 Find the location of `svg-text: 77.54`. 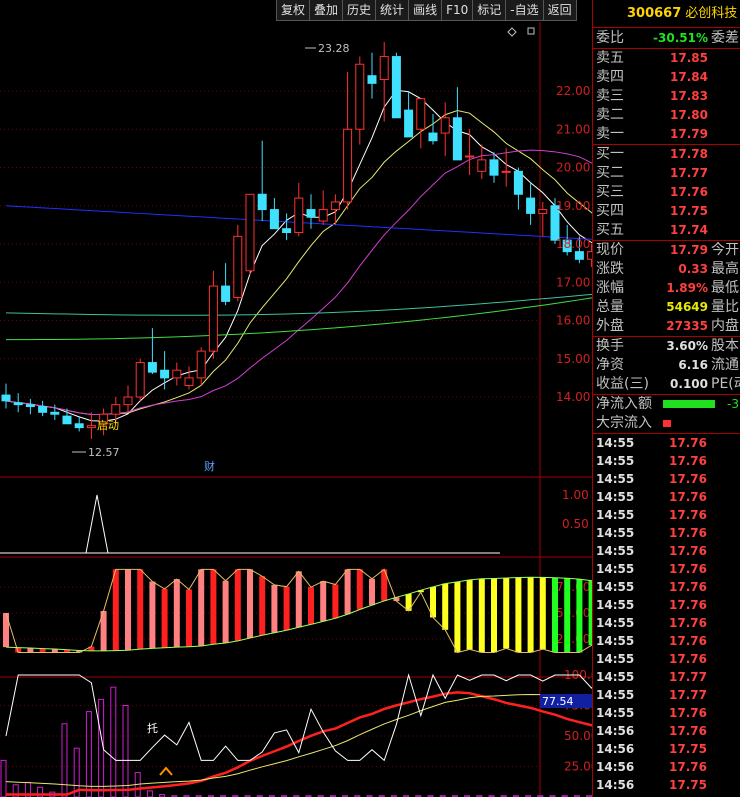

svg-text: 77.54 is located at coordinates (558, 701).